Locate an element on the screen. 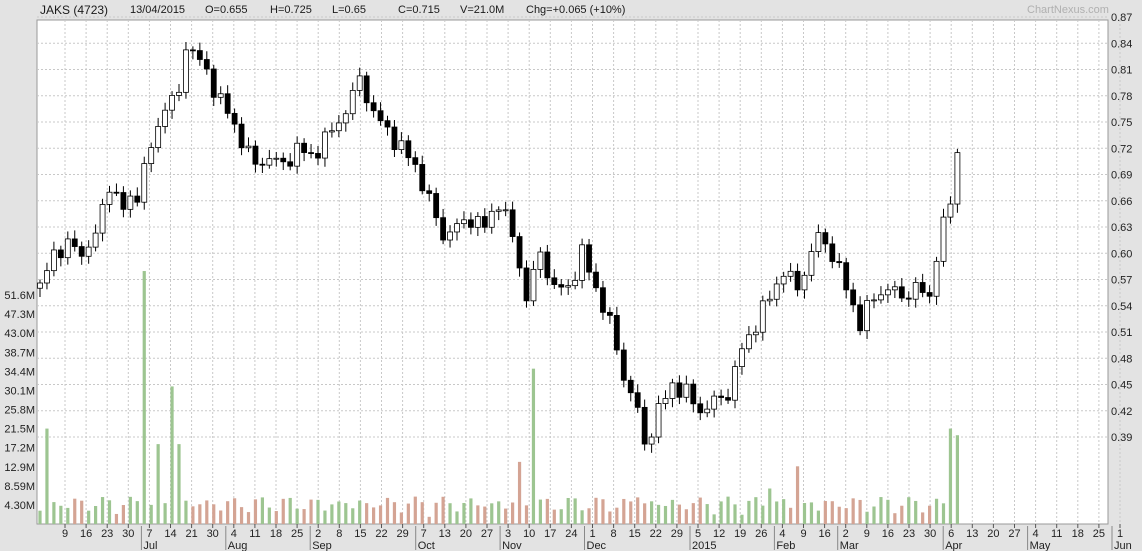  month-label: Dec is located at coordinates (597, 545).